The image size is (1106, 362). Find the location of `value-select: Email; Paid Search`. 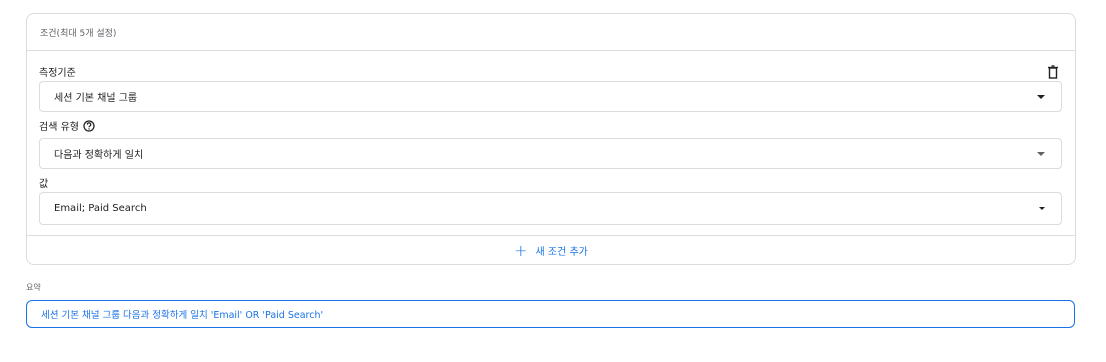

value-select: Email; Paid Search is located at coordinates (550, 208).